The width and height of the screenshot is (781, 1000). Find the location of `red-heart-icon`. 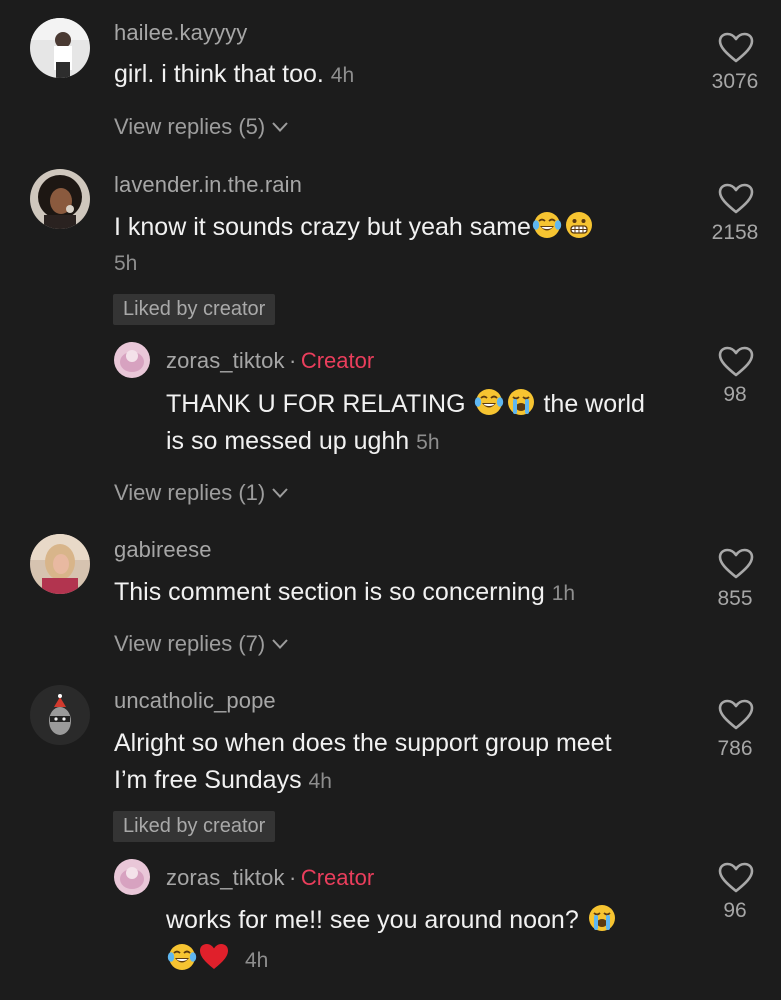

red-heart-icon is located at coordinates (214, 957).